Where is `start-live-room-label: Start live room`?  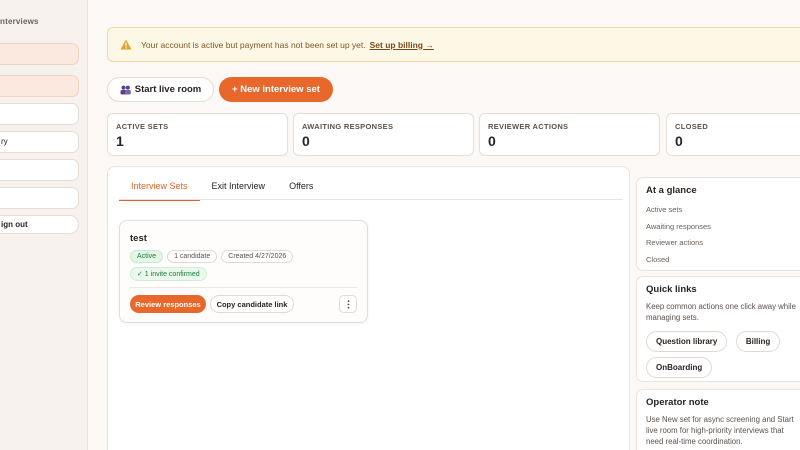 start-live-room-label: Start live room is located at coordinates (168, 89).